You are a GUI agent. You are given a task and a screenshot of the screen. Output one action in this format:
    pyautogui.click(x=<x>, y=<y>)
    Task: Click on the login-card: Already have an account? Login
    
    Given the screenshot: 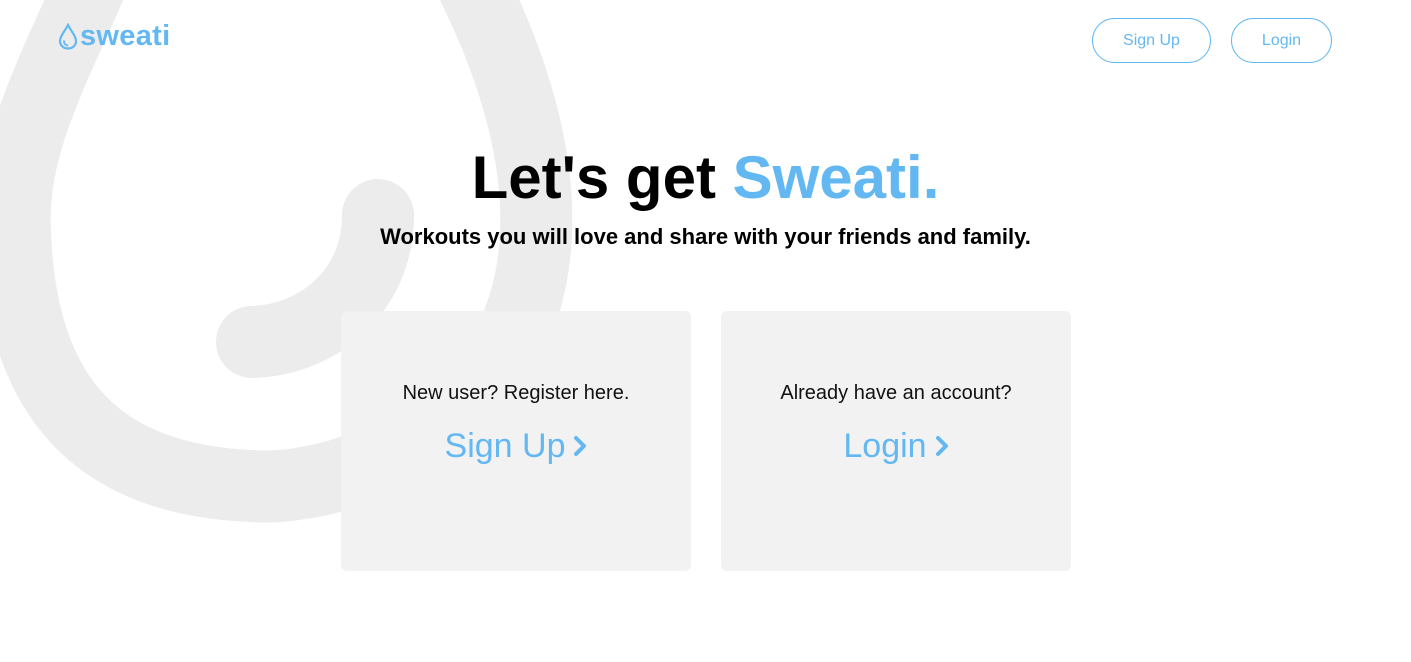 What is the action you would take?
    pyautogui.click(x=896, y=441)
    